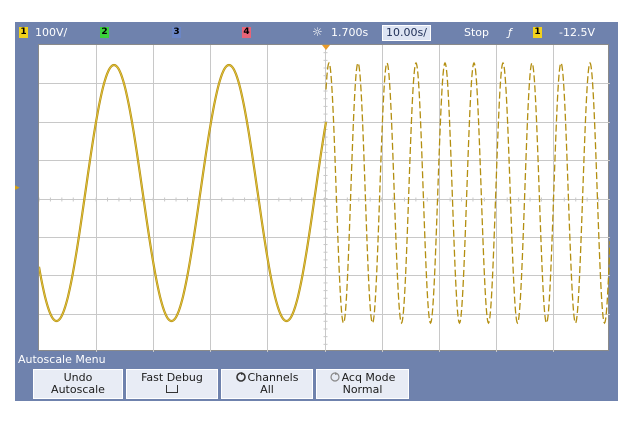  Describe the element at coordinates (326, 47) in the screenshot. I see `trigger-position-icon` at that location.